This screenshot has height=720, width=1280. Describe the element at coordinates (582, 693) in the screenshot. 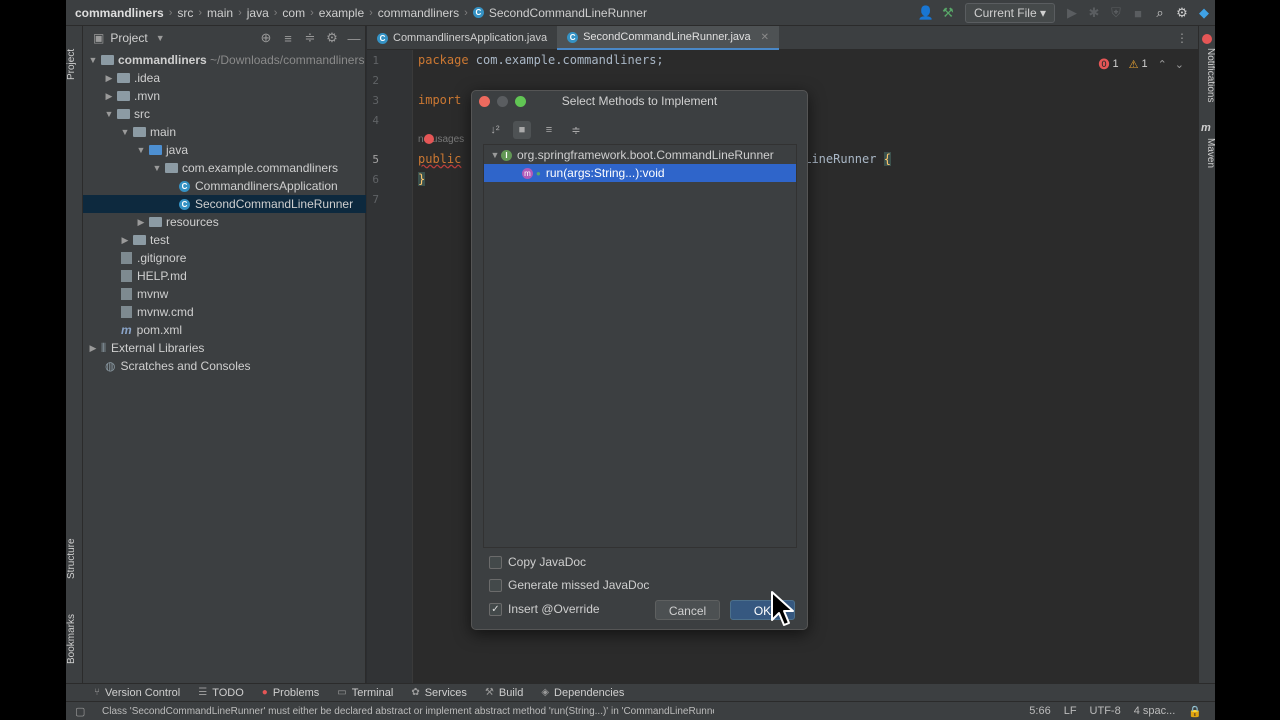

I see `tool-dependencies: ◈ Dependencies` at that location.